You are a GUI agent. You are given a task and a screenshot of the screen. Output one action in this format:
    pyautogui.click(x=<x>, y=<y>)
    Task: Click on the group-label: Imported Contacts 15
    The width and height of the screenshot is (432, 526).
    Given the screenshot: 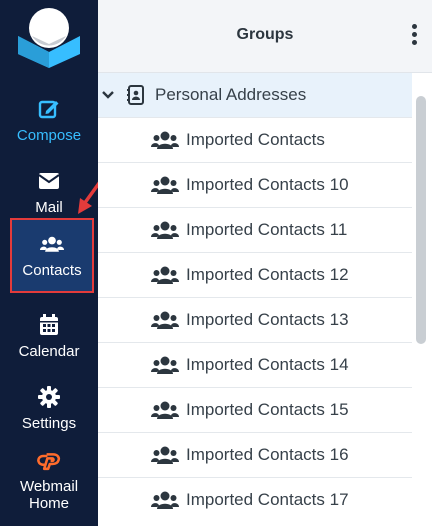 What is the action you would take?
    pyautogui.click(x=267, y=409)
    